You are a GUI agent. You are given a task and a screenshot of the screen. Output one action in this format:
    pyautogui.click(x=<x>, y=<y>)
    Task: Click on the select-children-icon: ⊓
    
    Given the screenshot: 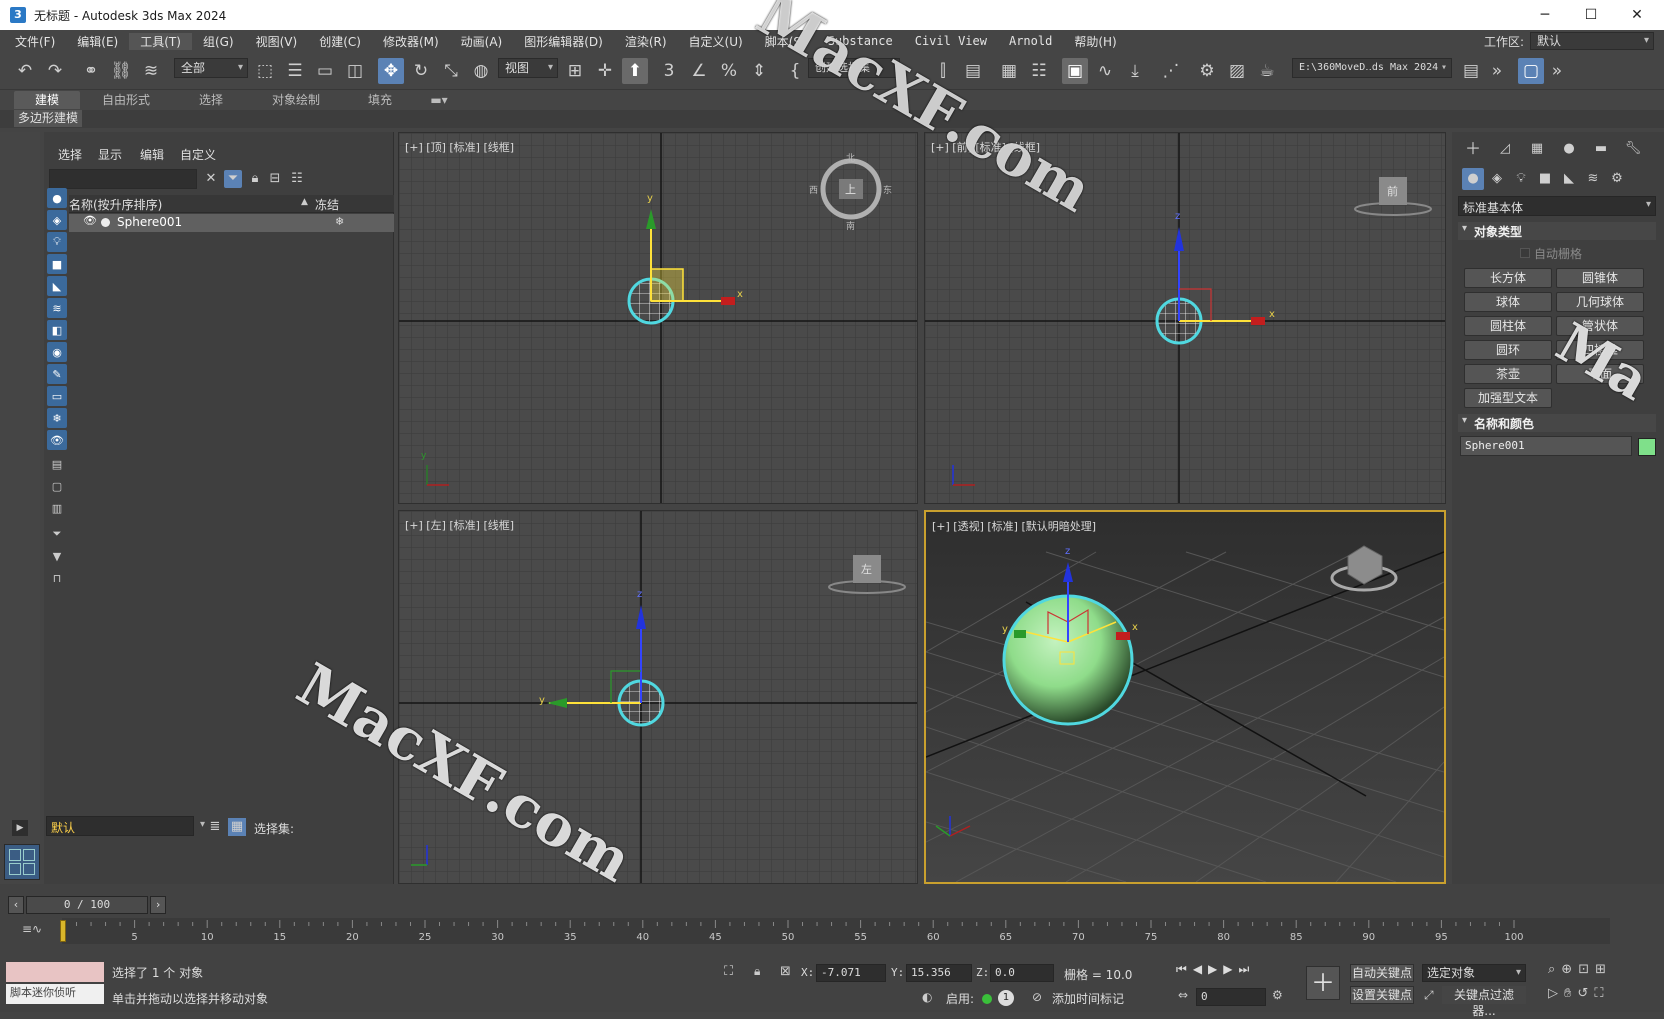 What is the action you would take?
    pyautogui.click(x=57, y=578)
    